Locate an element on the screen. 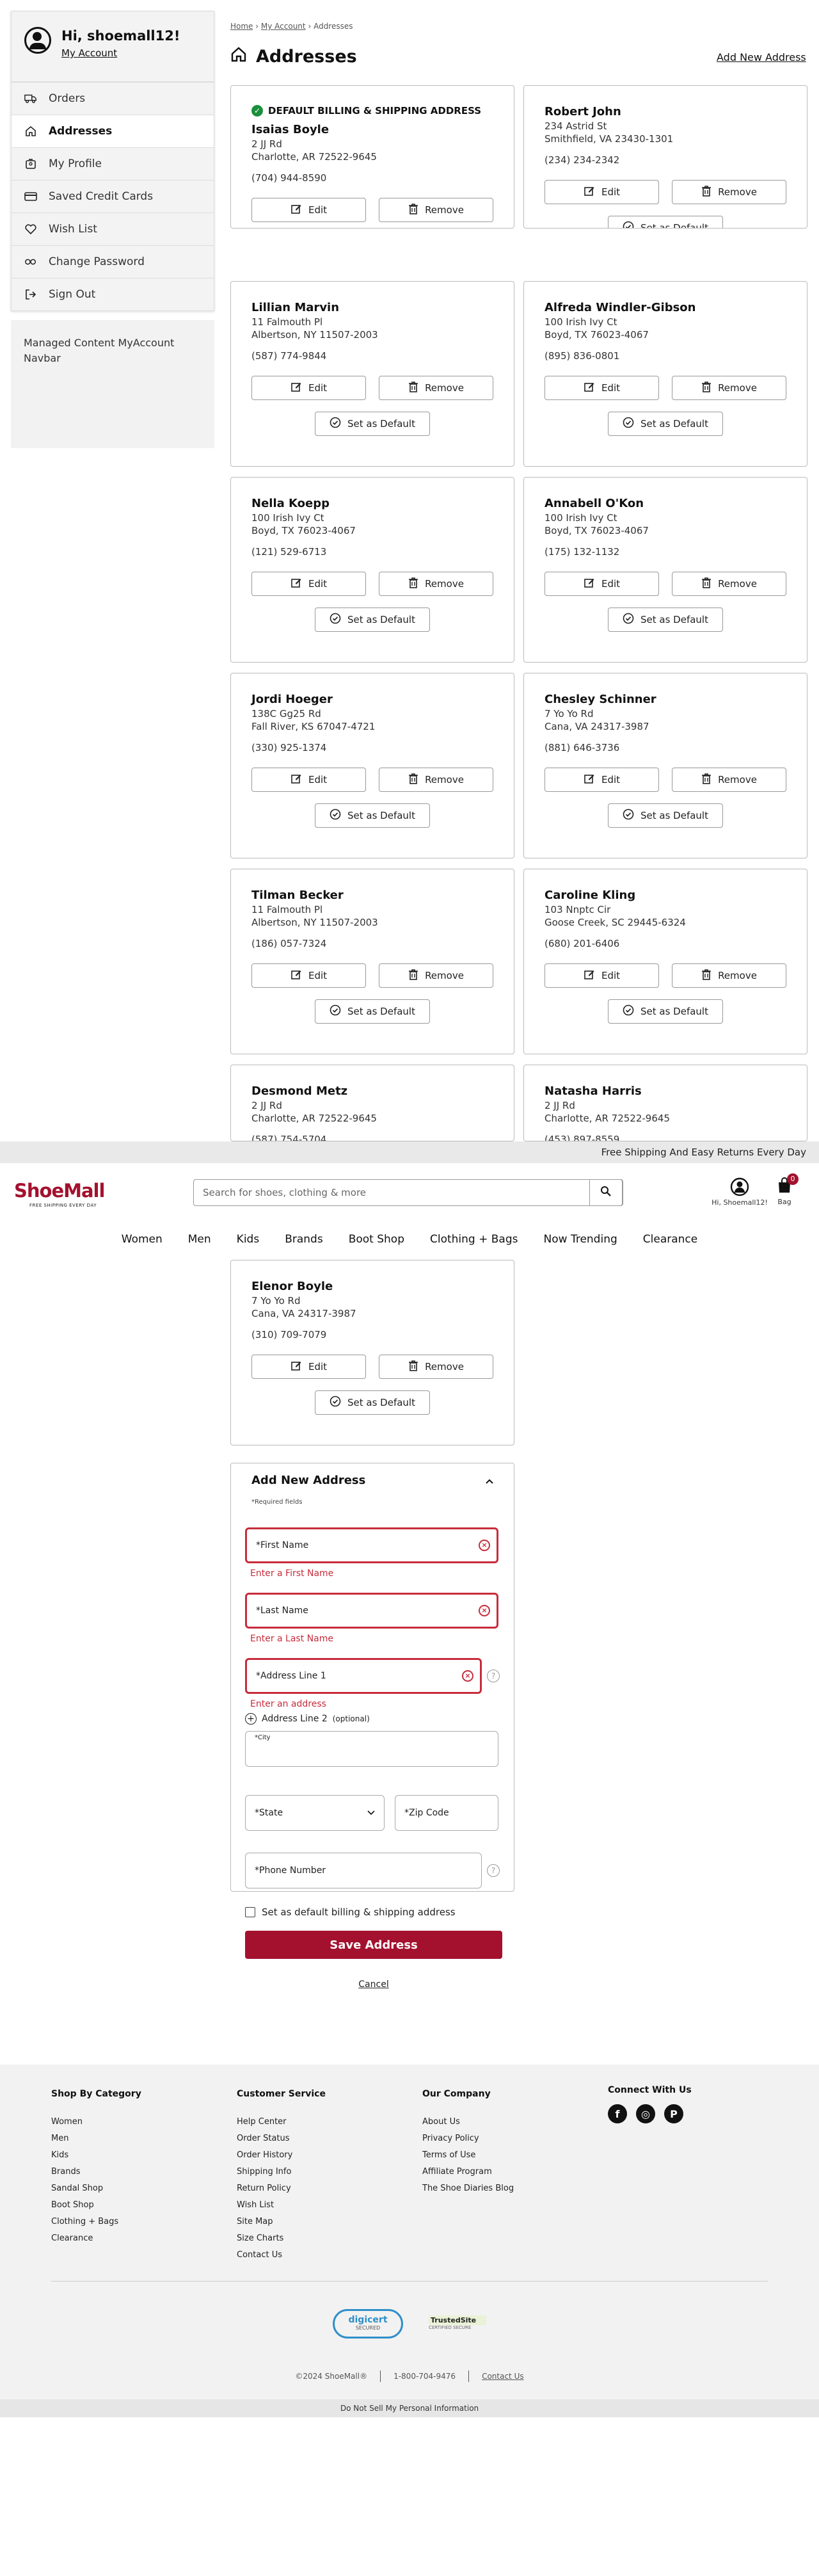 This screenshot has height=2576, width=819. nav-now-trending: Now Trending is located at coordinates (580, 1240).